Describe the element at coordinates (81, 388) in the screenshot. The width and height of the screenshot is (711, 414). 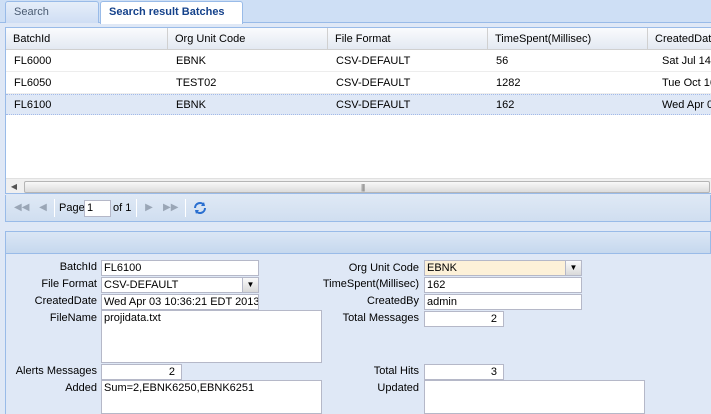
I see `label-added: Added` at that location.